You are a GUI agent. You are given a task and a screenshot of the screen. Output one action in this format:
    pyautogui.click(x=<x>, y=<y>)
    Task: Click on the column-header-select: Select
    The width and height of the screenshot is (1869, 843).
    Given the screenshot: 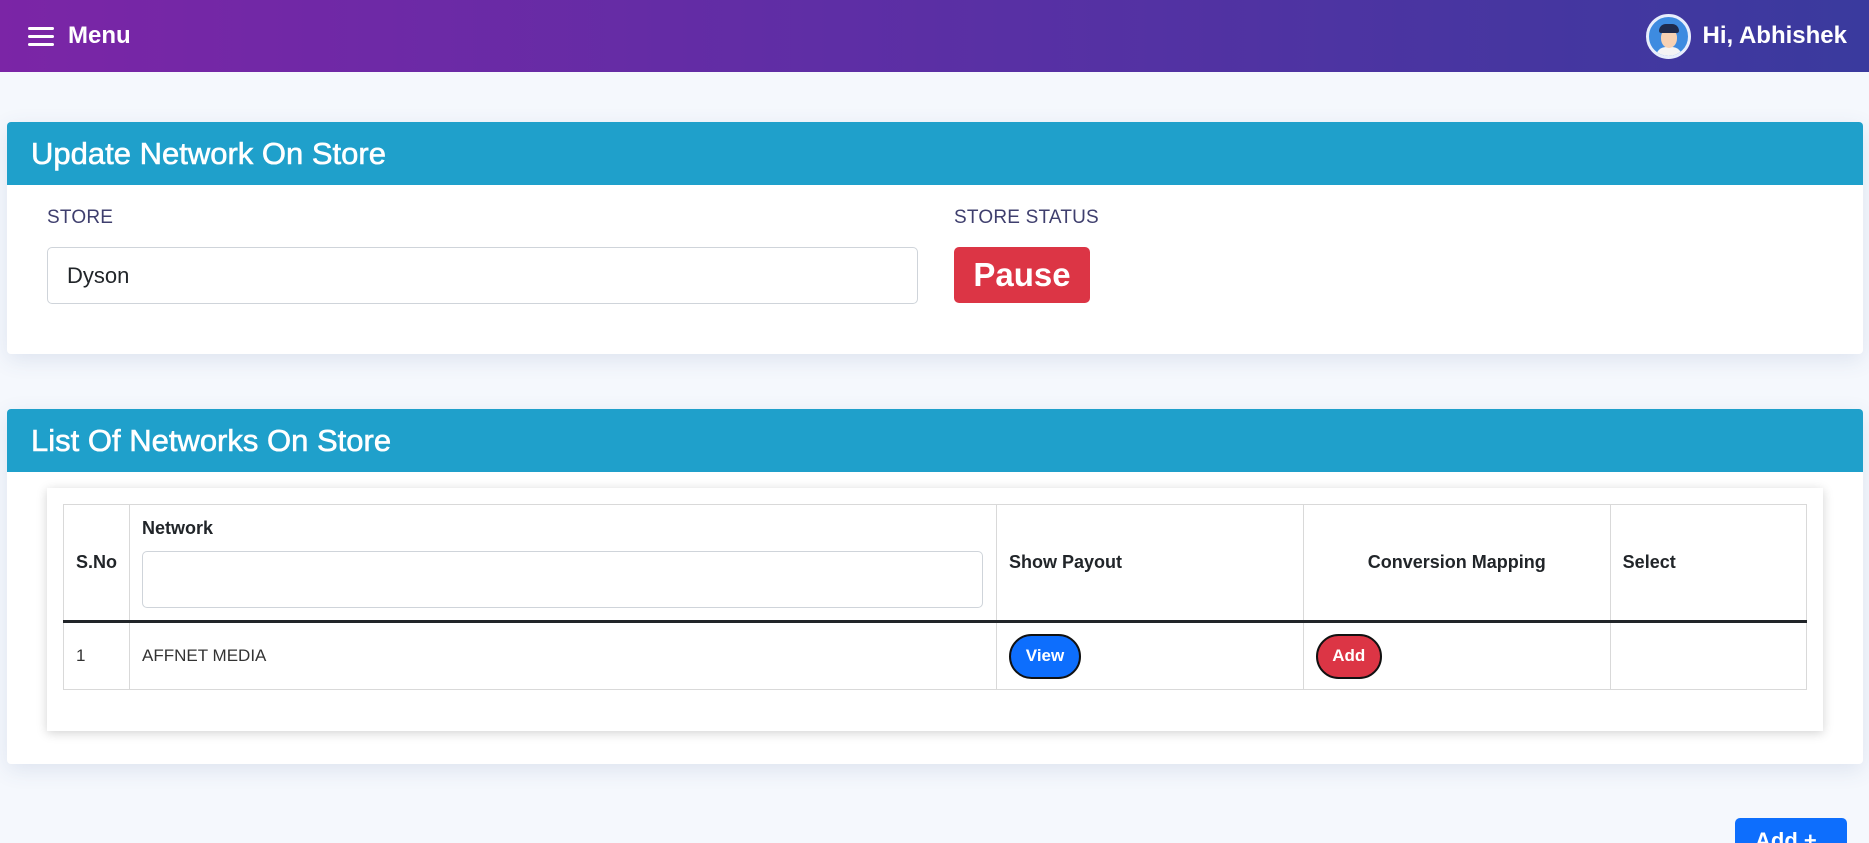 What is the action you would take?
    pyautogui.click(x=1708, y=563)
    